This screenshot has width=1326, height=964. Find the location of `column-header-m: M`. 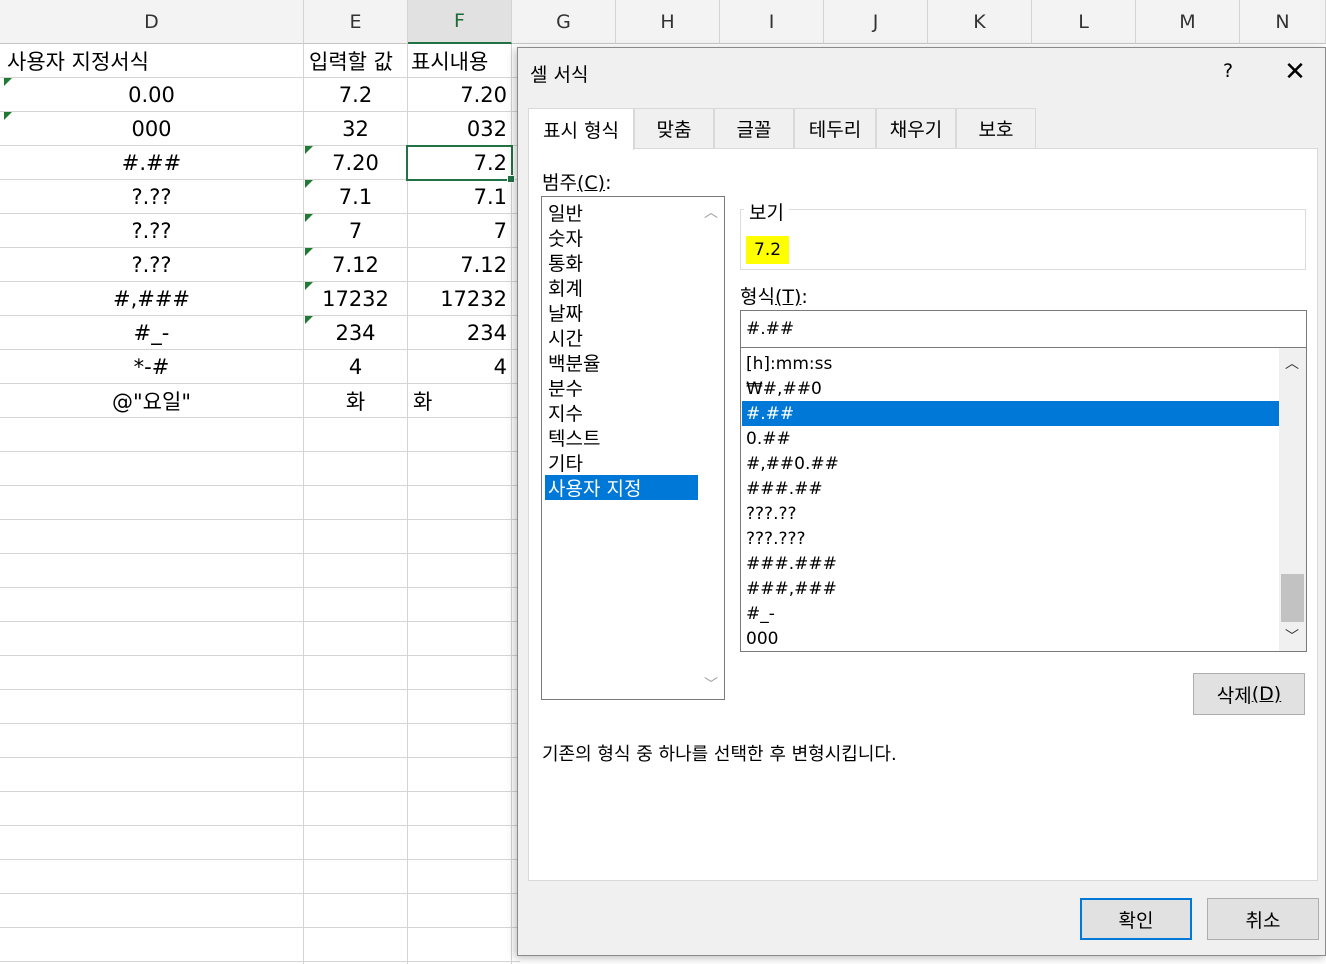

column-header-m: M is located at coordinates (1188, 22).